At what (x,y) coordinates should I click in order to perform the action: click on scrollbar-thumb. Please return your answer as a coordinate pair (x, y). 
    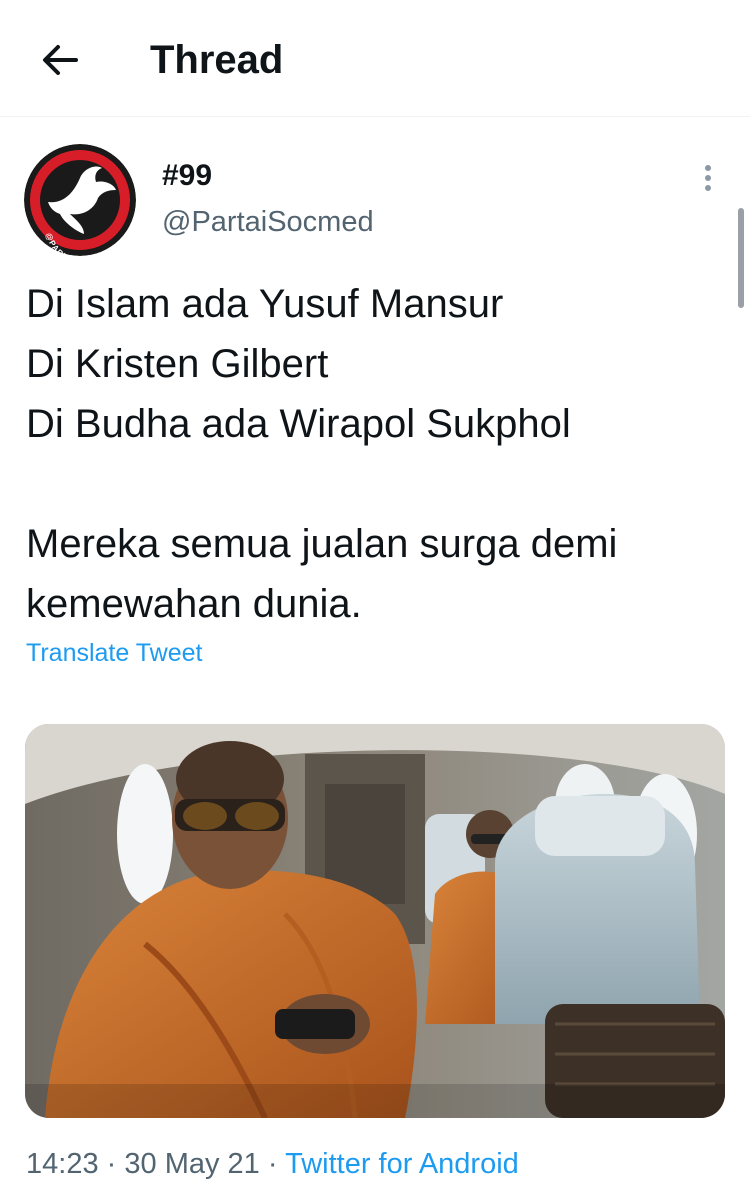
    Looking at the image, I should click on (741, 258).